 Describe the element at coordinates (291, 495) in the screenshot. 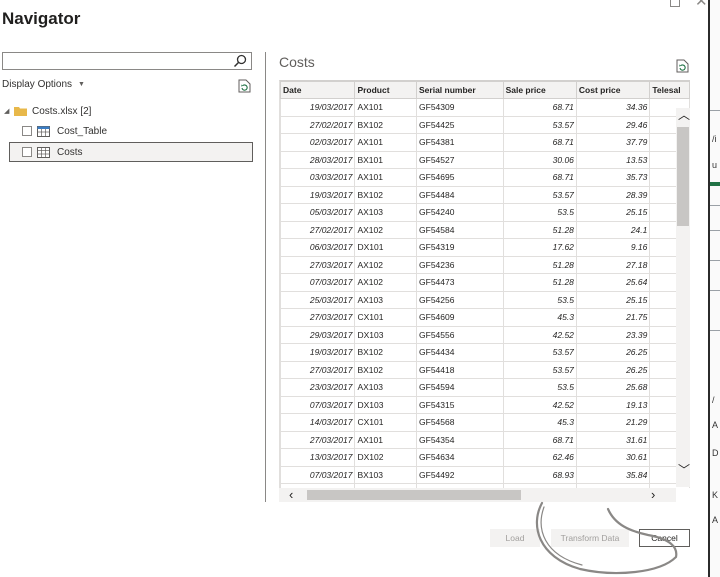

I see `scroll-left-icon: ‹` at that location.